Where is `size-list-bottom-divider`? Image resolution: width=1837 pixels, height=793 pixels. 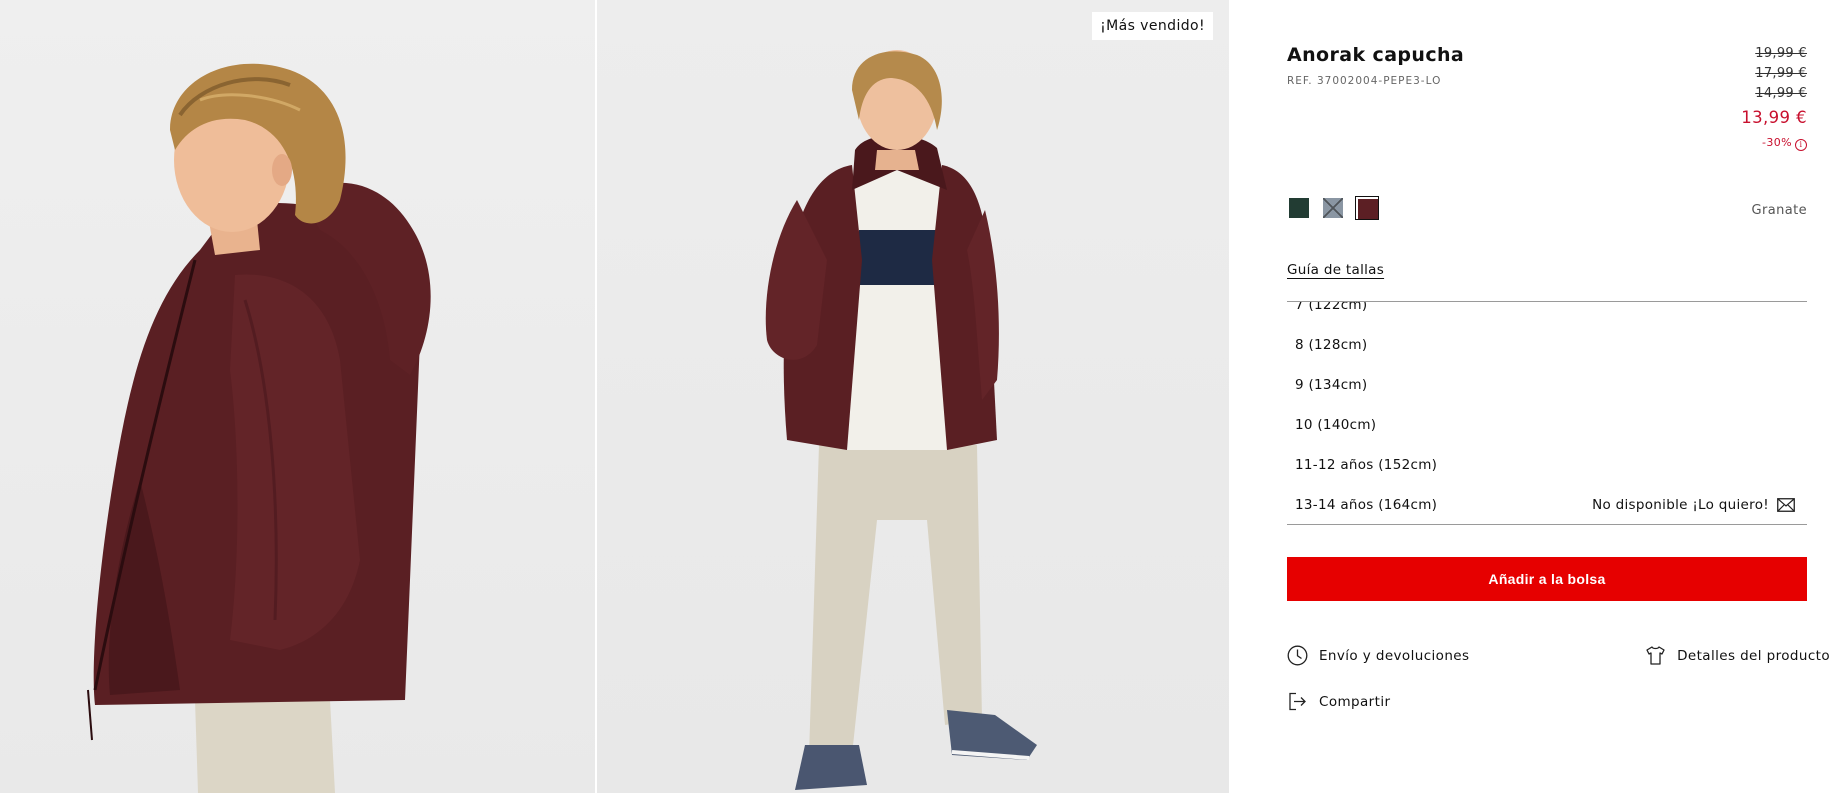
size-list-bottom-divider is located at coordinates (1547, 524).